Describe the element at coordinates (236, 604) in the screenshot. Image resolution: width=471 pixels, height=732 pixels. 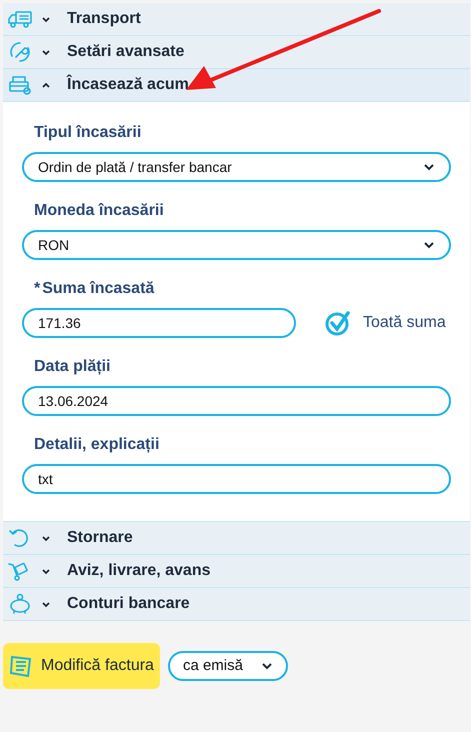
I see `section-header: Conturi bancare` at that location.